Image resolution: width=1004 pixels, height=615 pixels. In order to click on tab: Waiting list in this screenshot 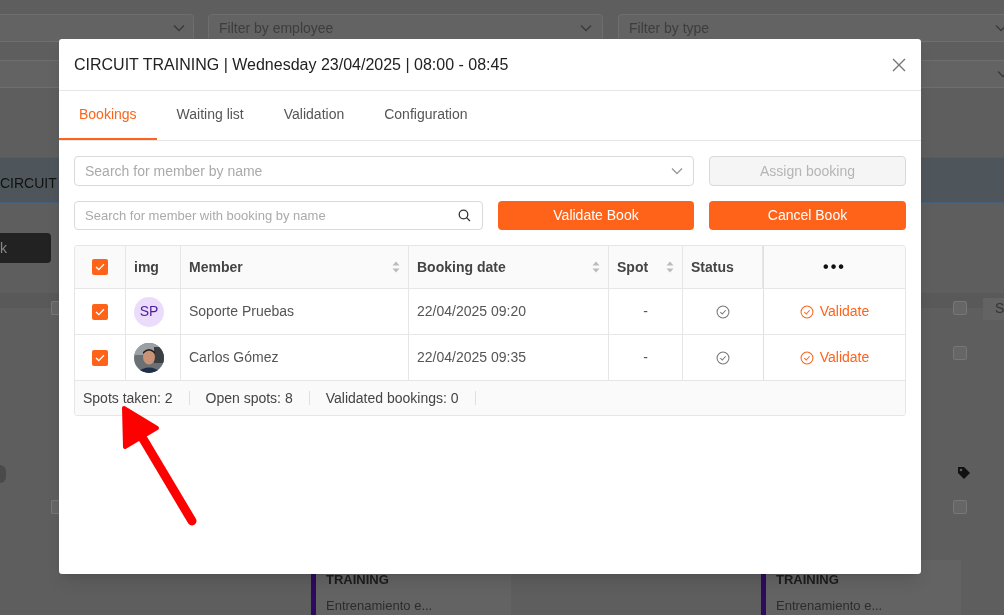, I will do `click(210, 115)`.